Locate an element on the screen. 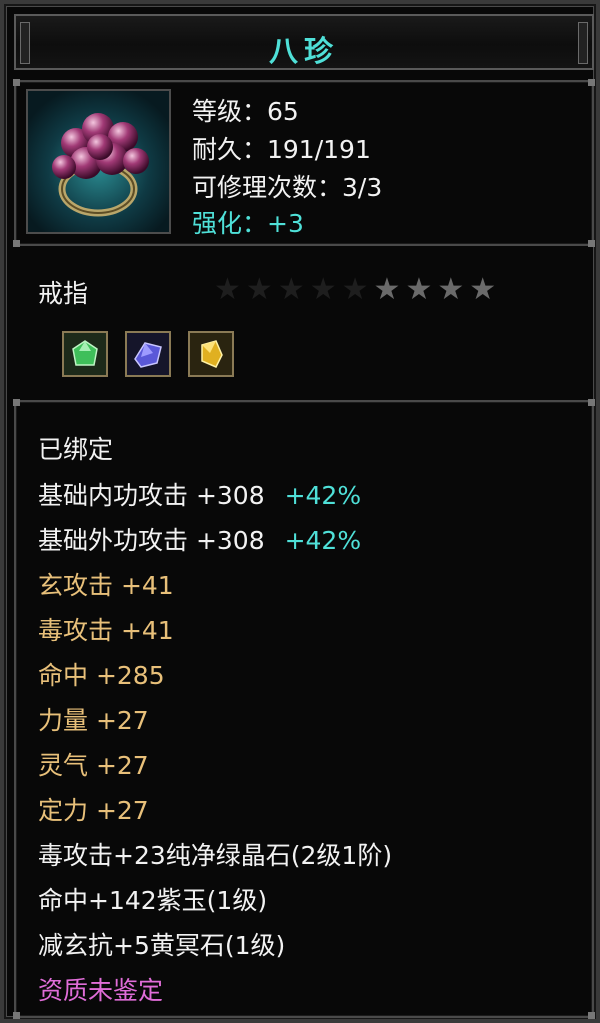 Image resolution: width=600 pixels, height=1023 pixels. quality-status: 资质未鉴定 is located at coordinates (101, 990).